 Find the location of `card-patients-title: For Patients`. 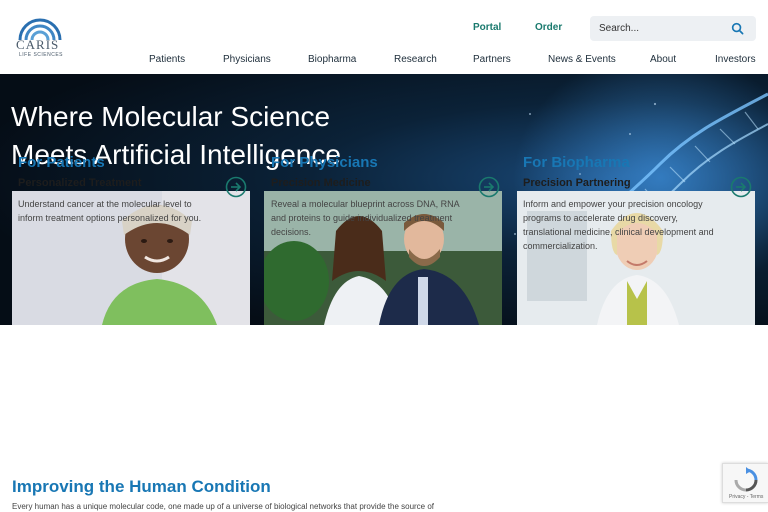

card-patients-title: For Patients is located at coordinates (61, 162).